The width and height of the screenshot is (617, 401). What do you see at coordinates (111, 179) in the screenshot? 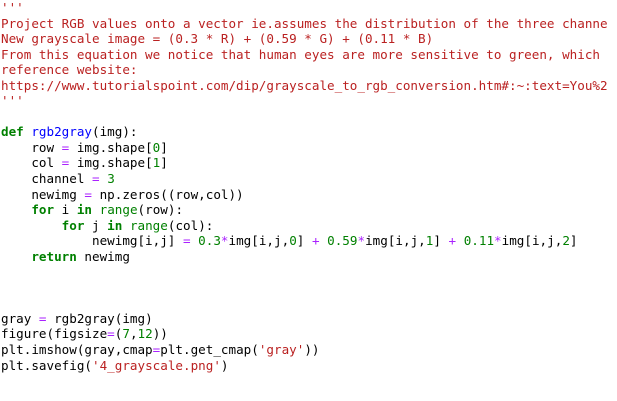
I see `number-token: 3` at bounding box center [111, 179].